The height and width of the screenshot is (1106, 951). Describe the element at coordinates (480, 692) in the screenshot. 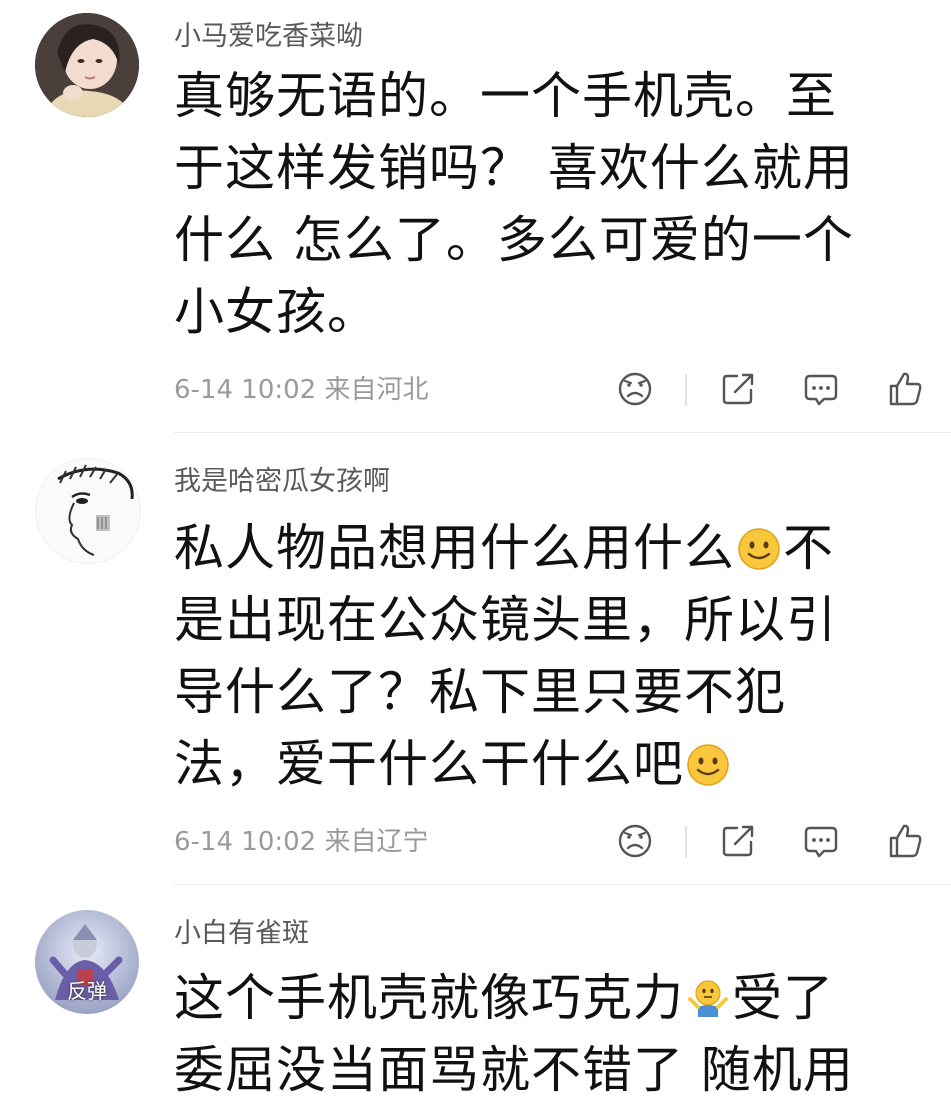

I see `comment-line: 导什么了？私下里只要不犯` at that location.